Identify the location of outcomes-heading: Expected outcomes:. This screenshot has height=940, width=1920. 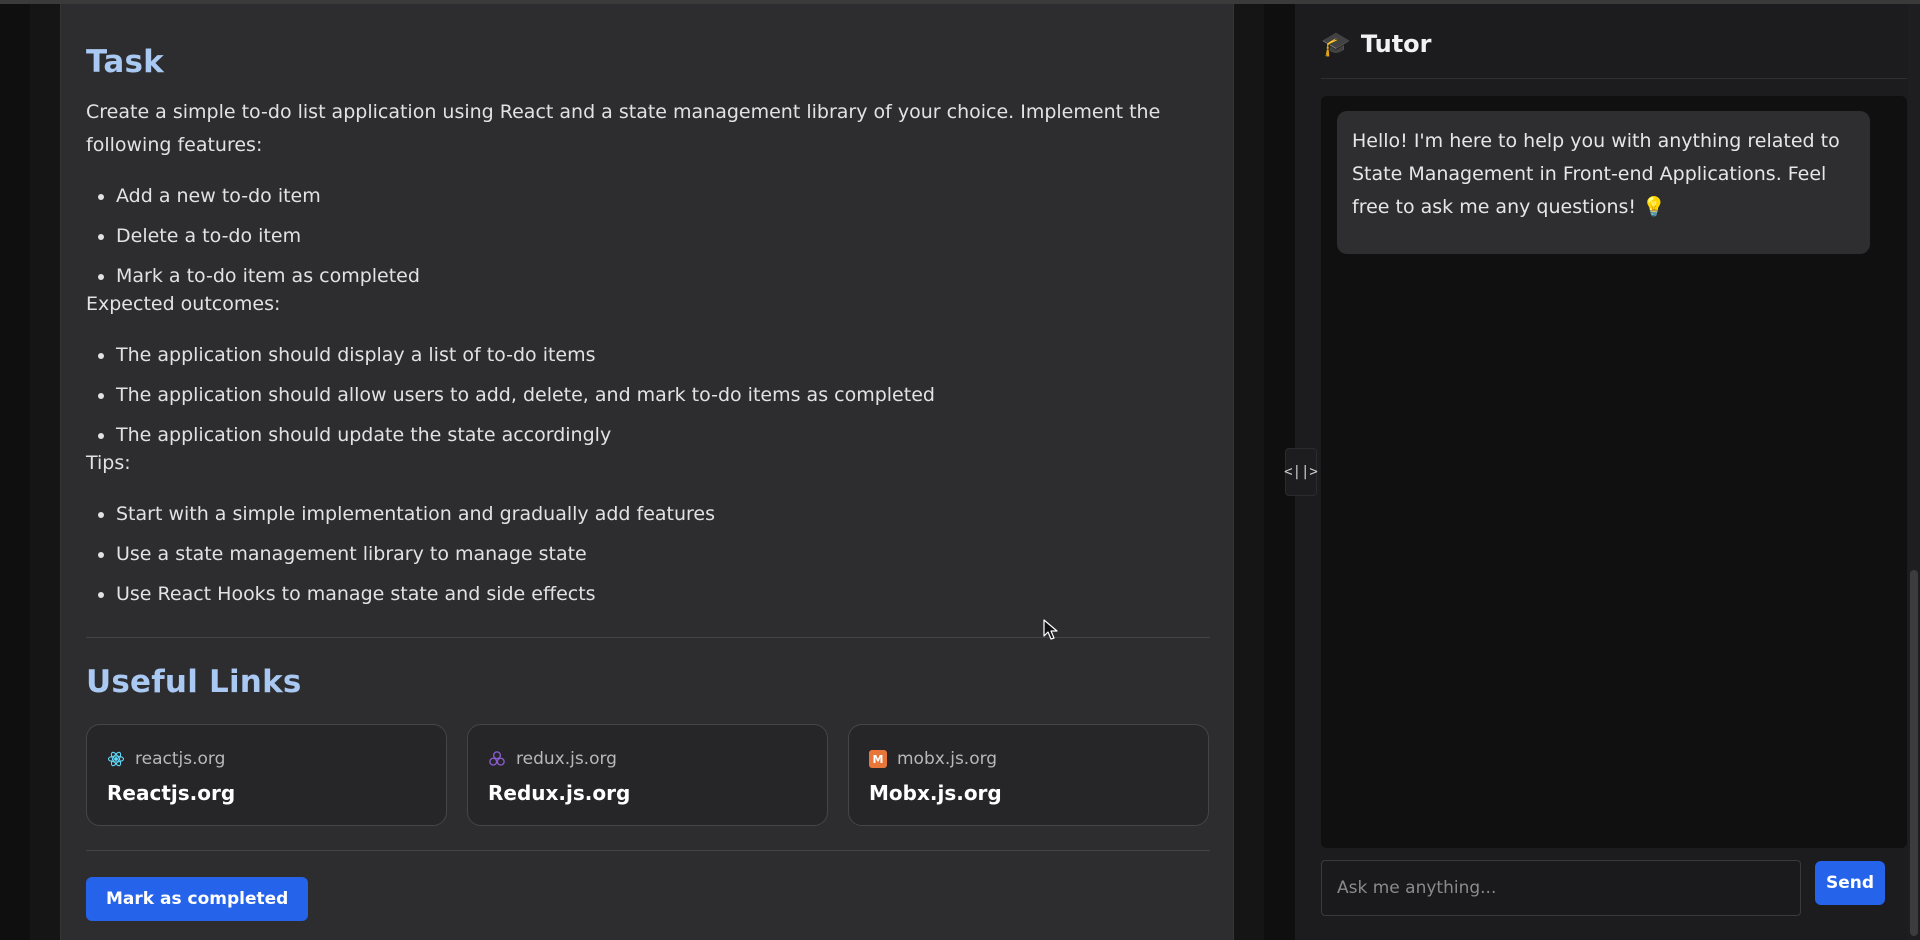
(183, 304).